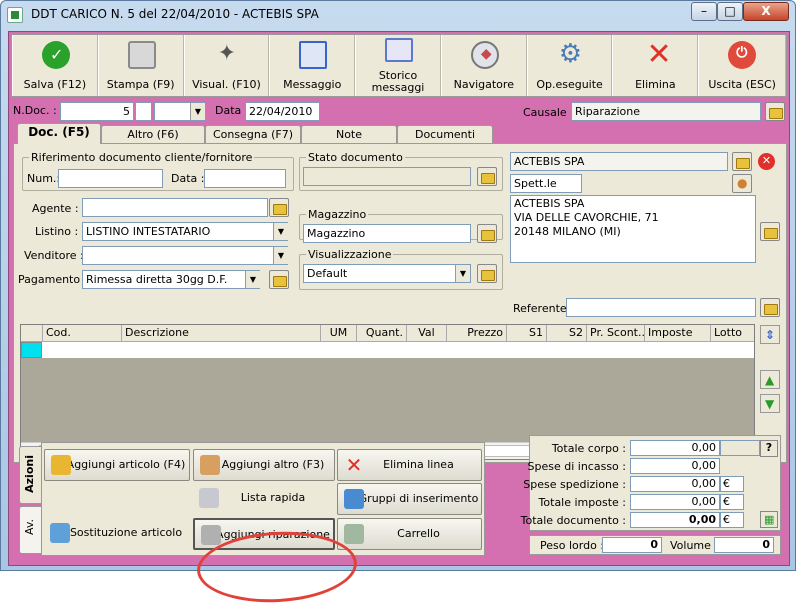  Describe the element at coordinates (445, 134) in the screenshot. I see `tab-documenti: Documenti` at that location.